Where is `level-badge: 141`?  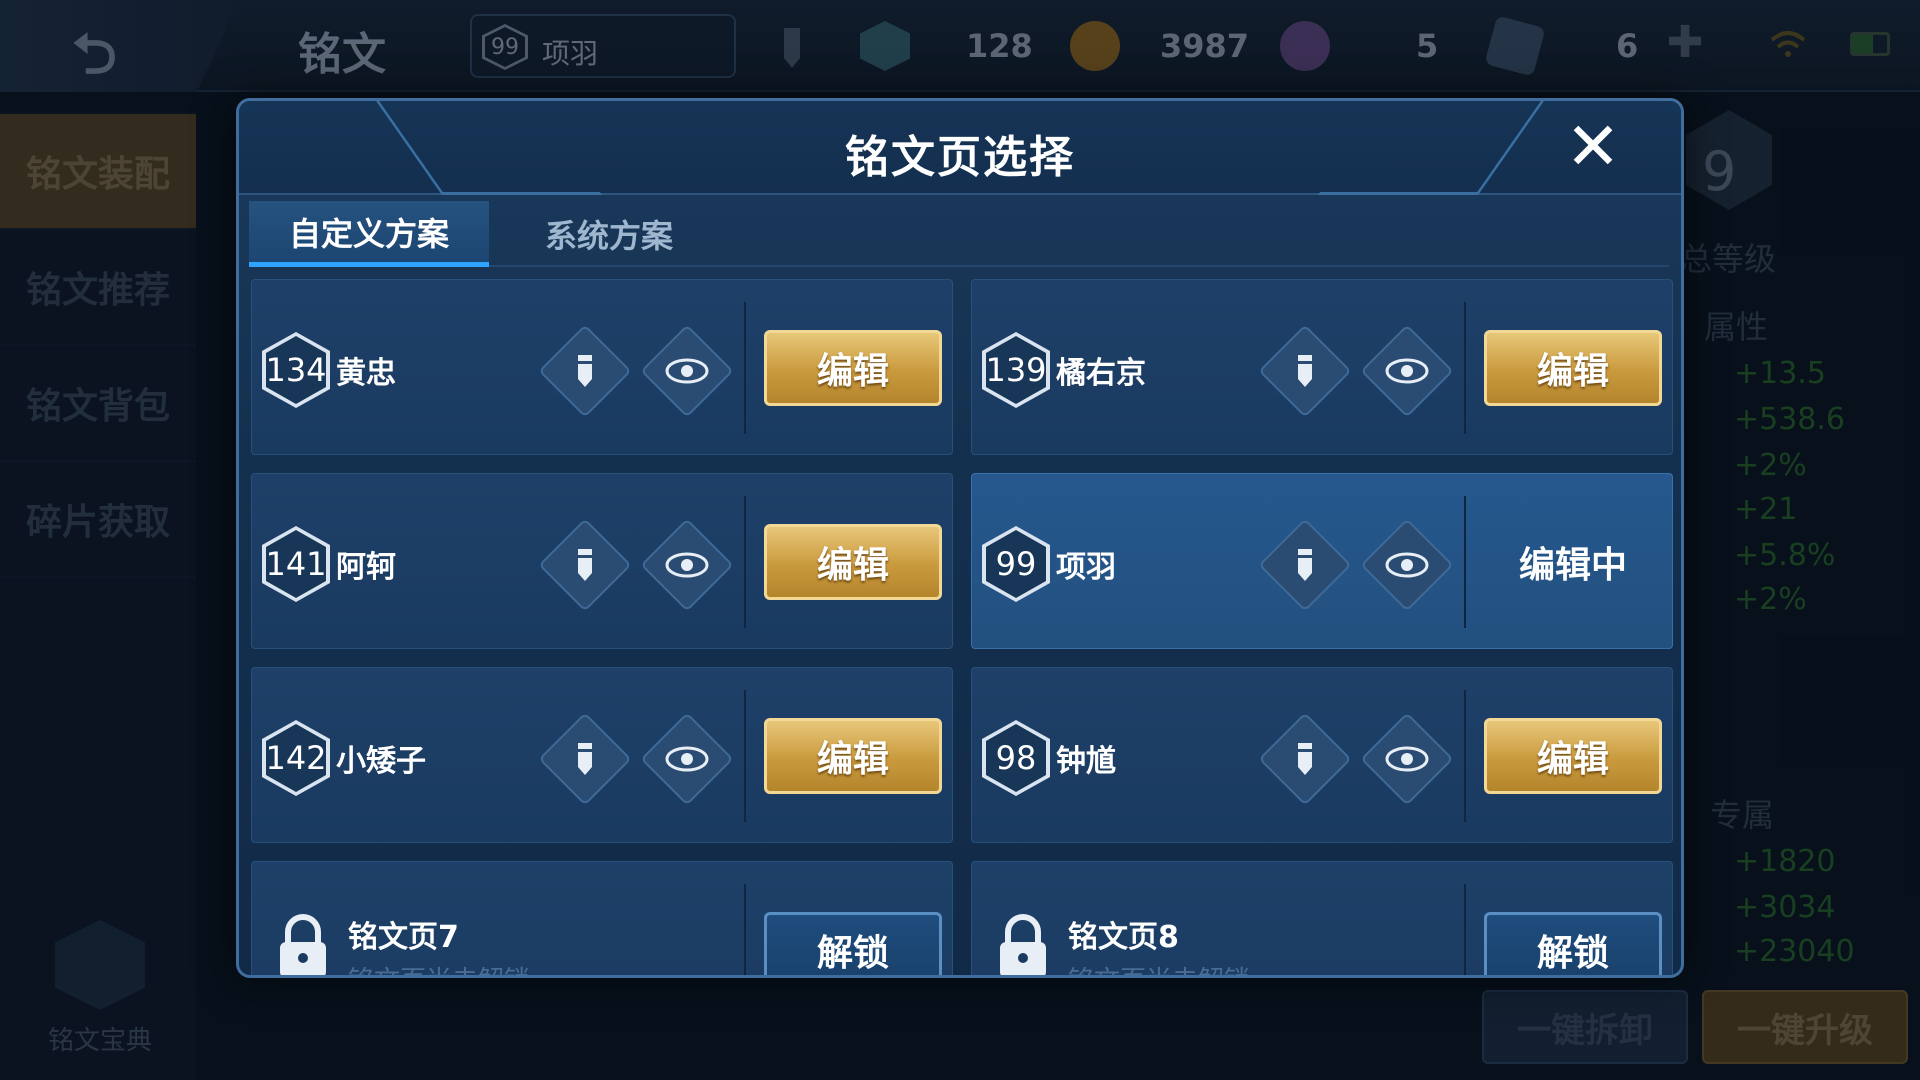 level-badge: 141 is located at coordinates (296, 564).